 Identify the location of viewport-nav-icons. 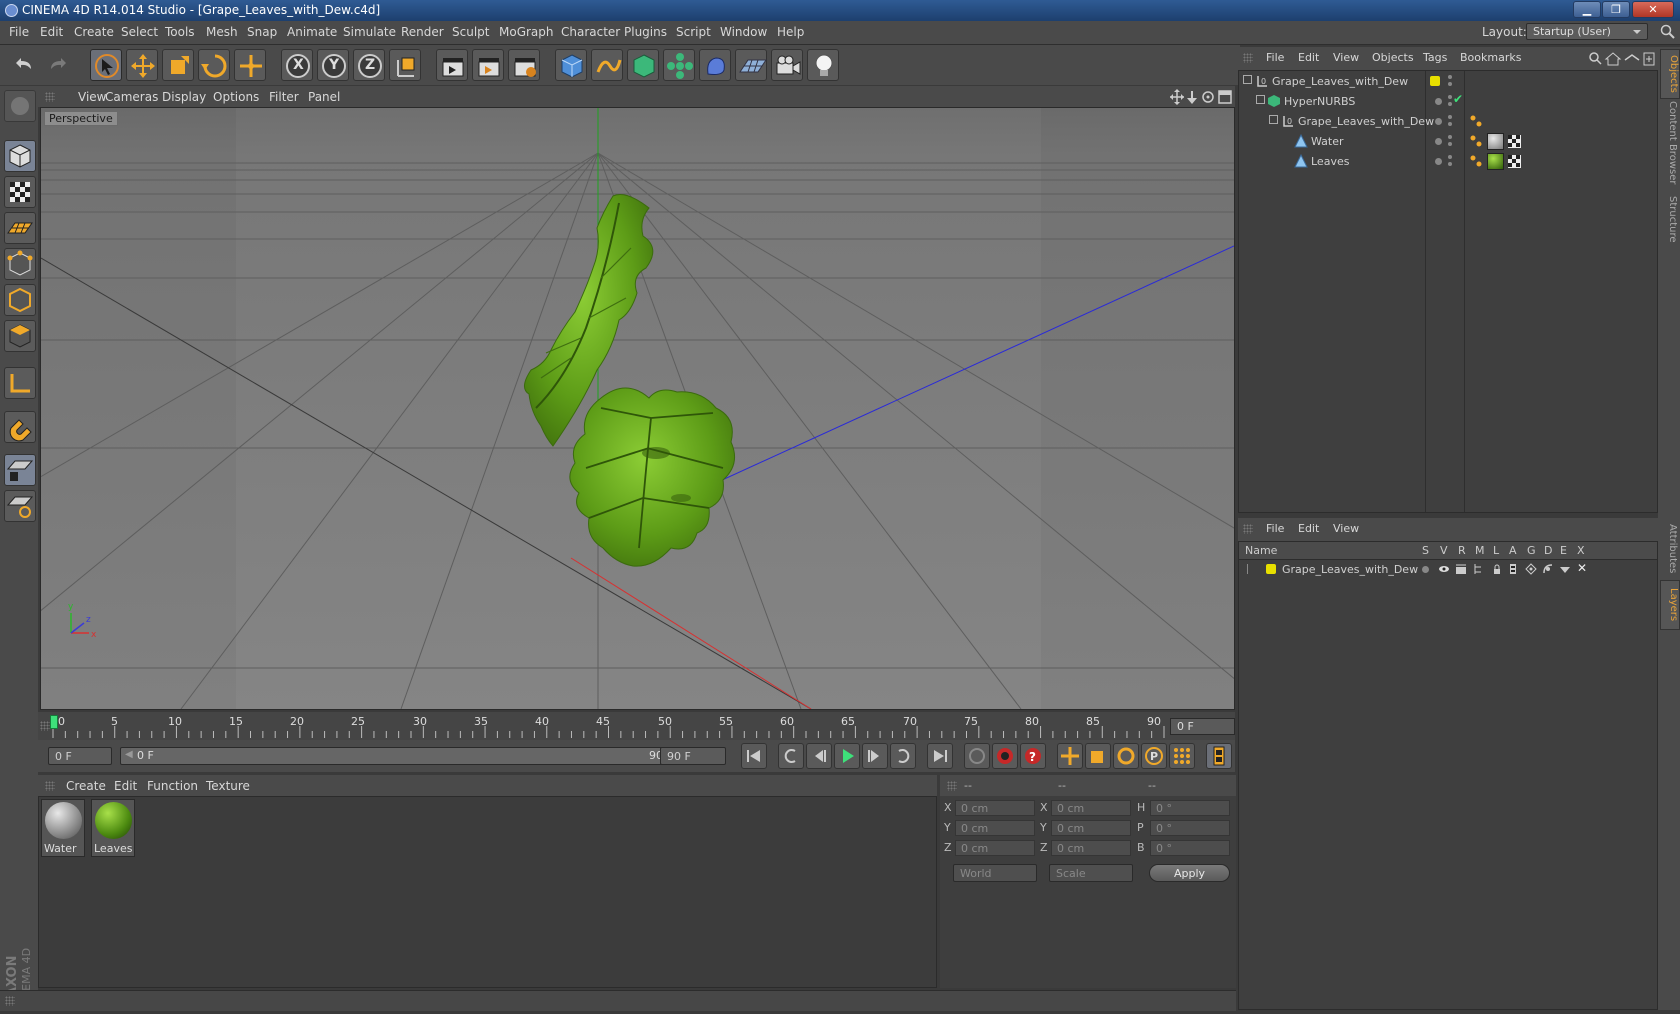
(1201, 97).